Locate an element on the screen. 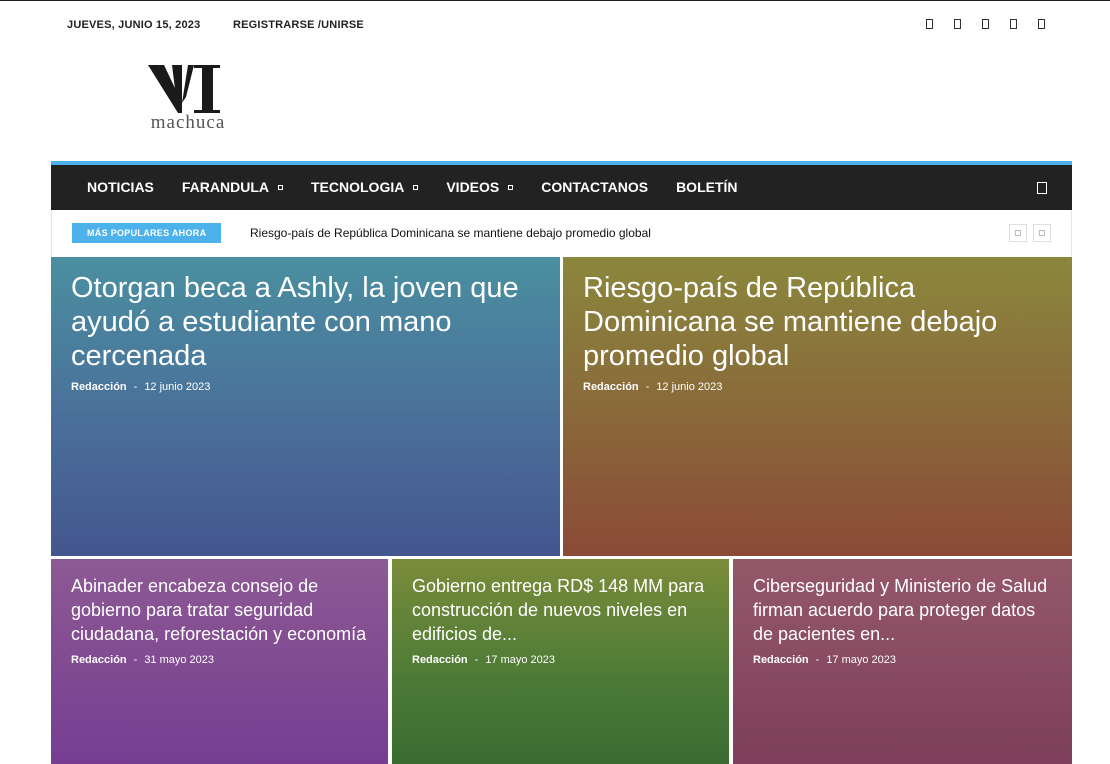 This screenshot has width=1110, height=764. chevron-left-icon is located at coordinates (1018, 233).